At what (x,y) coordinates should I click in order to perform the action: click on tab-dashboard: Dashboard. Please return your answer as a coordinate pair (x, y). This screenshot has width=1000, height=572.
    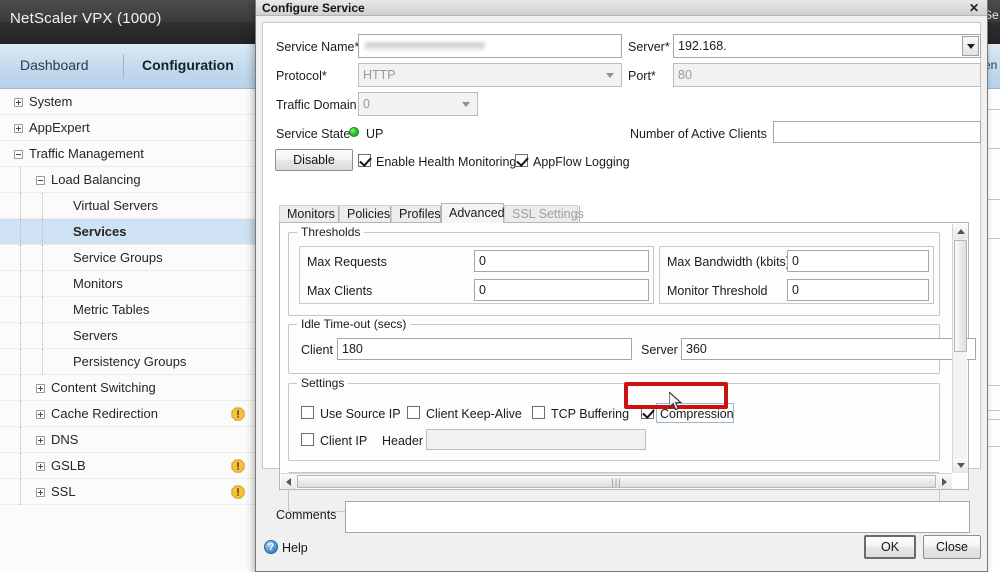
    Looking at the image, I should click on (54, 65).